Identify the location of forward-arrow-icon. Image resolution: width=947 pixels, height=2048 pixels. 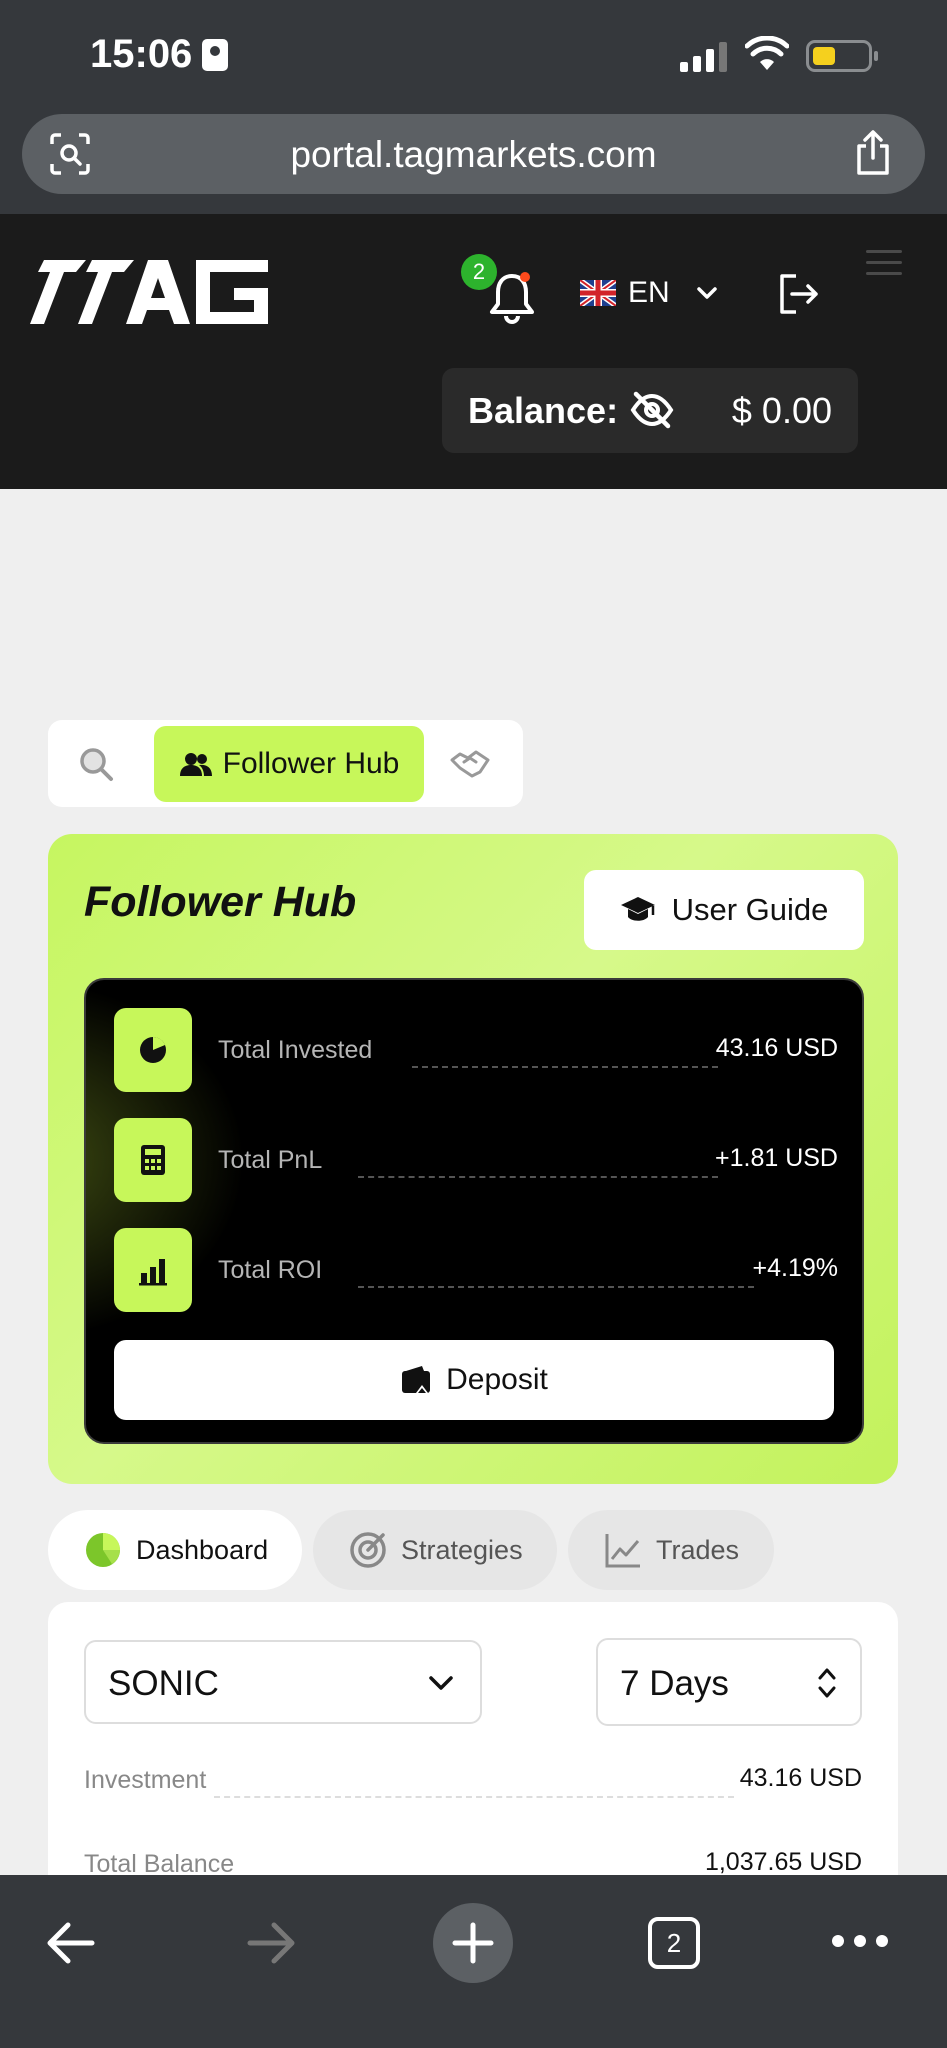
(272, 1943).